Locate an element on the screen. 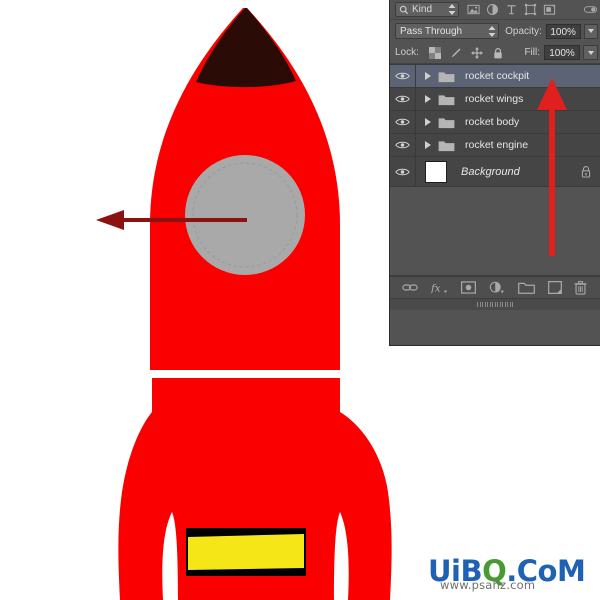 The height and width of the screenshot is (600, 600). layers-panel-toolbar: fx is located at coordinates (495, 287).